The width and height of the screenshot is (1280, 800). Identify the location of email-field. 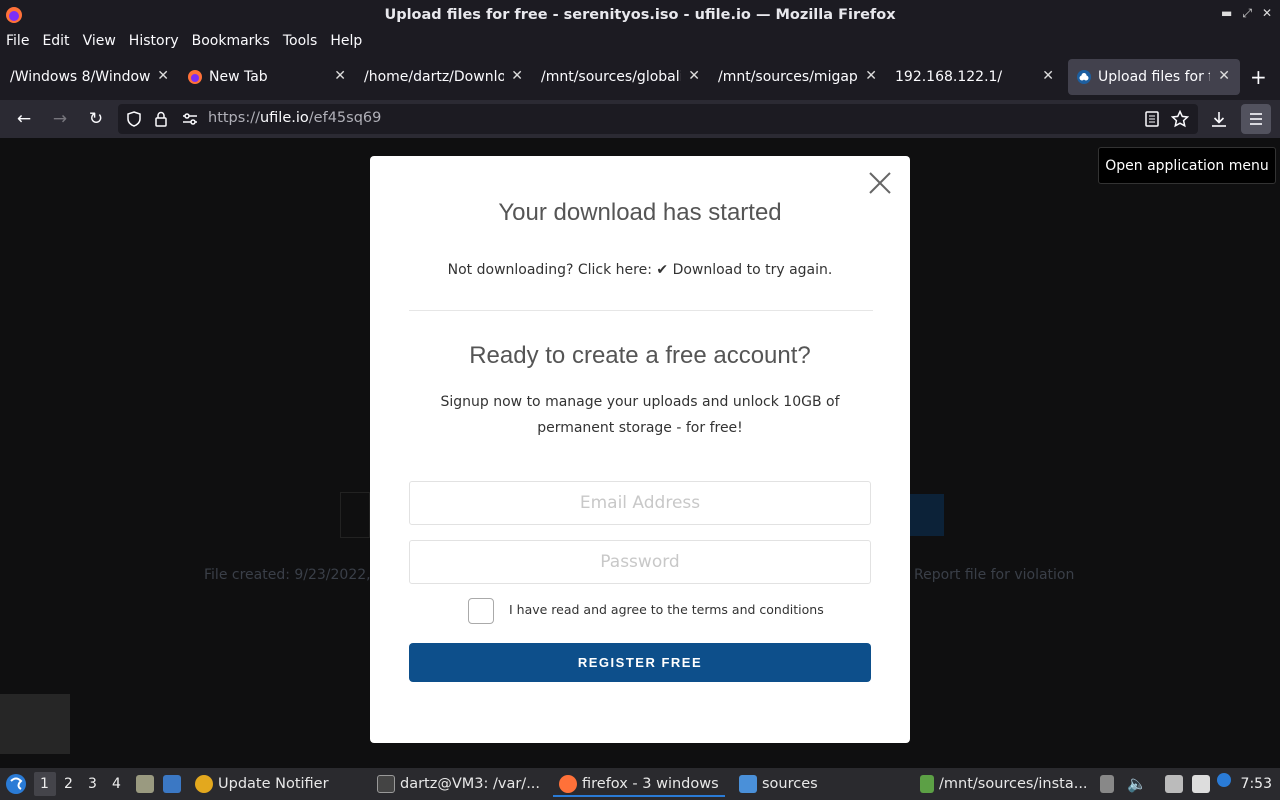
(640, 503).